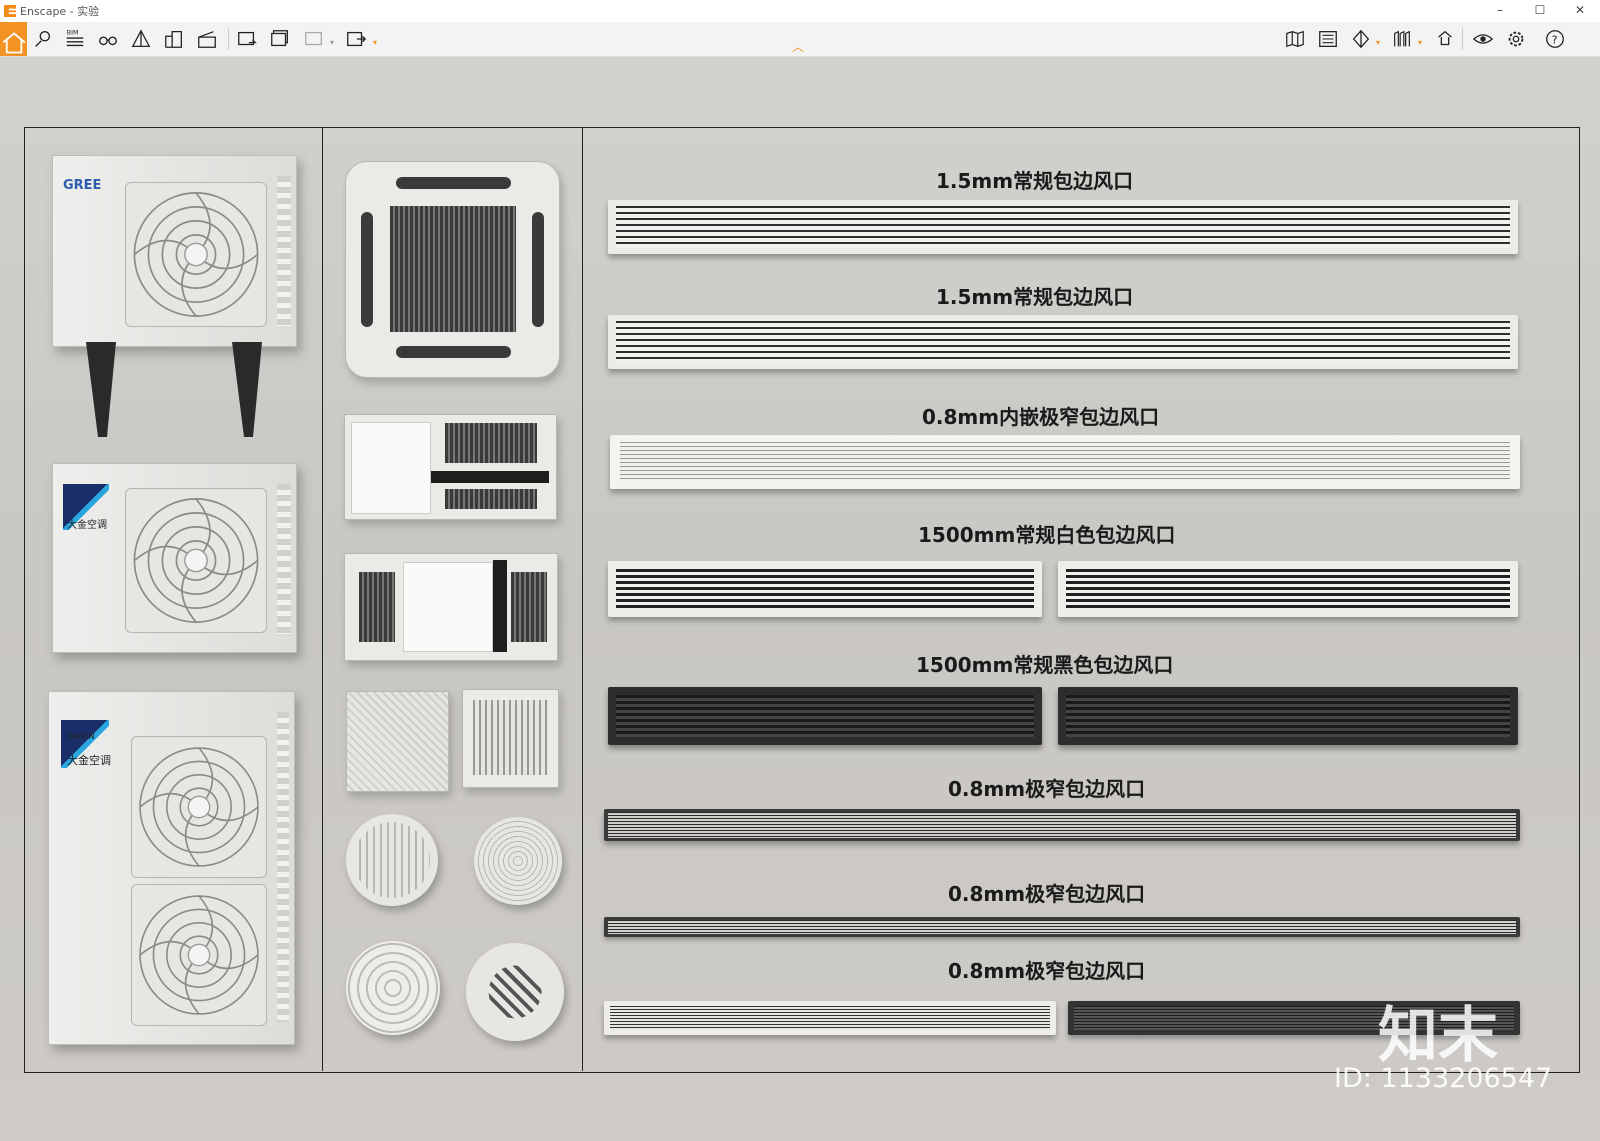 The height and width of the screenshot is (1141, 1600). What do you see at coordinates (1580, 11) in the screenshot?
I see `close-button: ✕` at bounding box center [1580, 11].